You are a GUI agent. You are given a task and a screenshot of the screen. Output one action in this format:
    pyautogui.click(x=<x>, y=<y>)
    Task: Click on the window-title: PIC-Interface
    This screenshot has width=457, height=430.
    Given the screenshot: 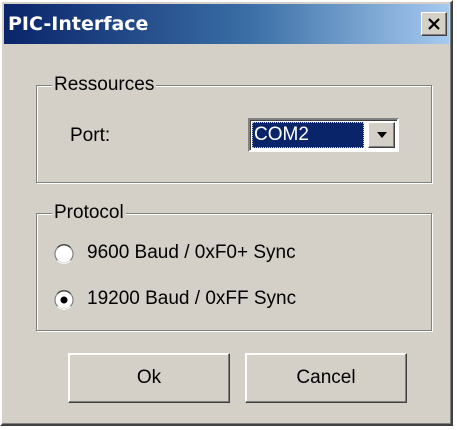 What is the action you would take?
    pyautogui.click(x=78, y=24)
    